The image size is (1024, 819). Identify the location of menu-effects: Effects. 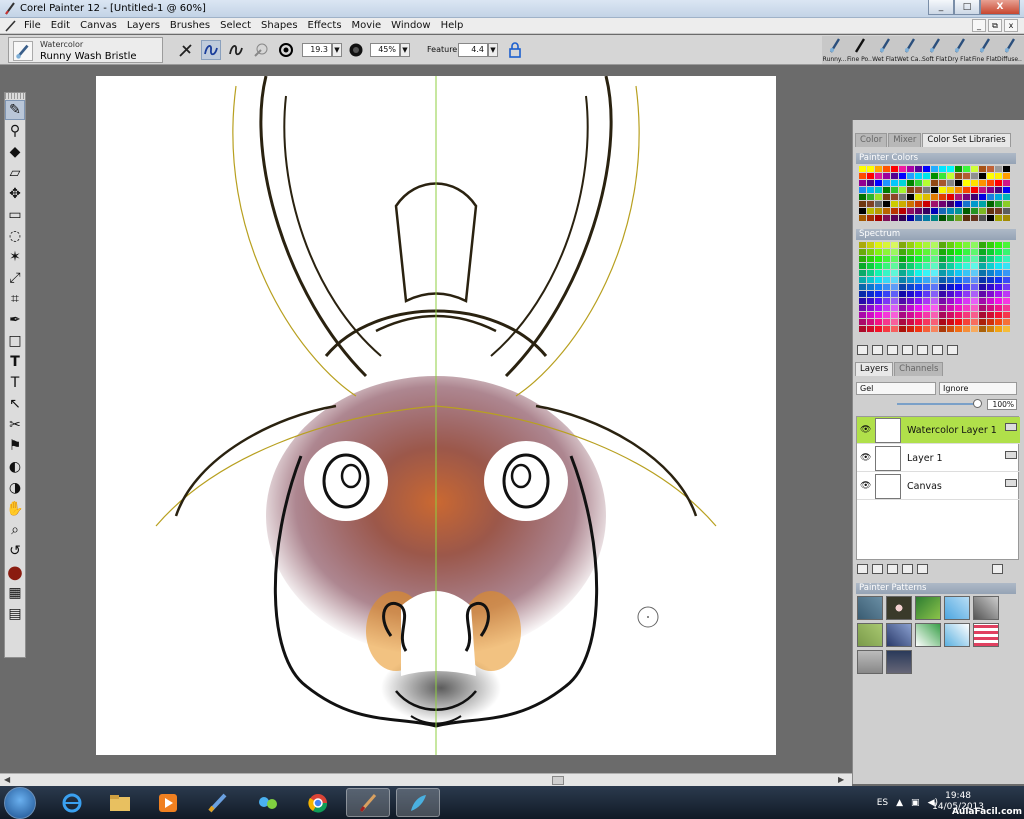
(325, 25).